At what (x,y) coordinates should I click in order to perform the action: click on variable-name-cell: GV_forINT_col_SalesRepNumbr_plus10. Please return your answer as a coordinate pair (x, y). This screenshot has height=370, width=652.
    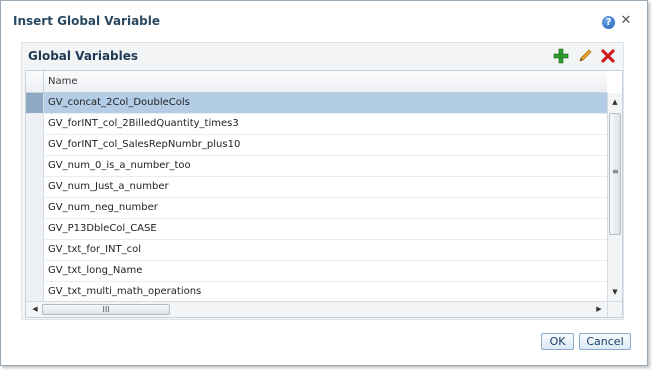
    Looking at the image, I should click on (144, 144).